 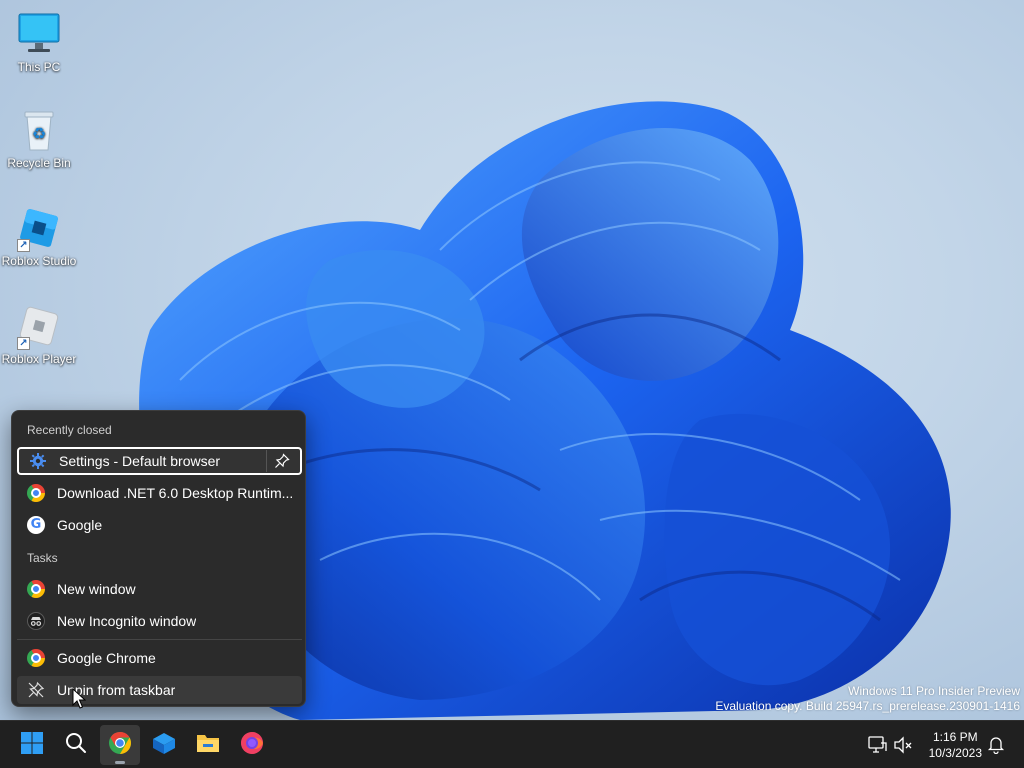 I want to click on bell-icon, so click(x=997, y=745).